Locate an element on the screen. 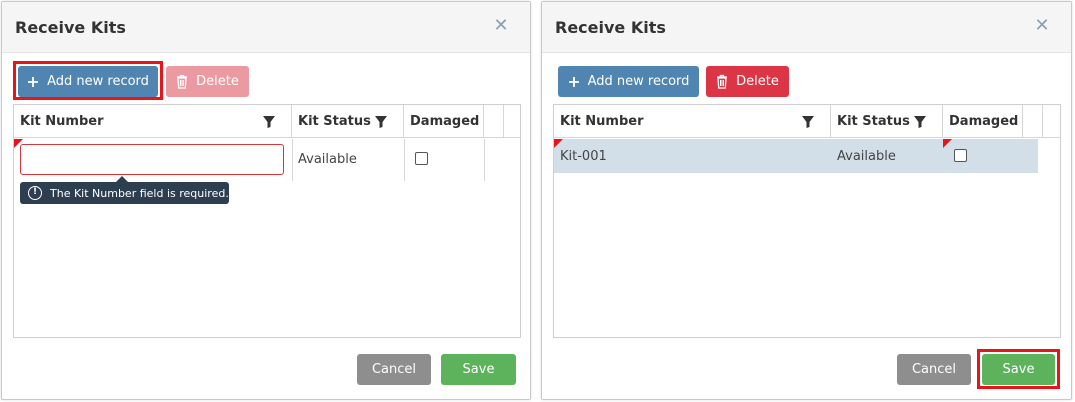  kit-number-cell: Kit-001 is located at coordinates (583, 156).